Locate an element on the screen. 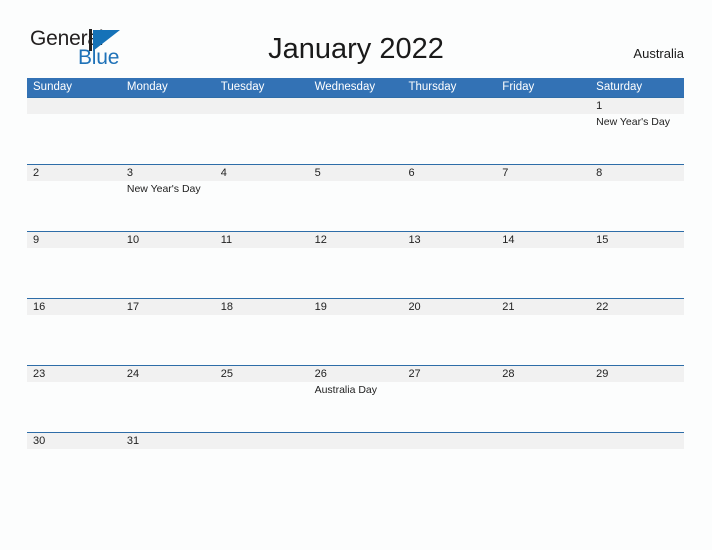 The image size is (712, 550). day-number: 24 is located at coordinates (168, 374).